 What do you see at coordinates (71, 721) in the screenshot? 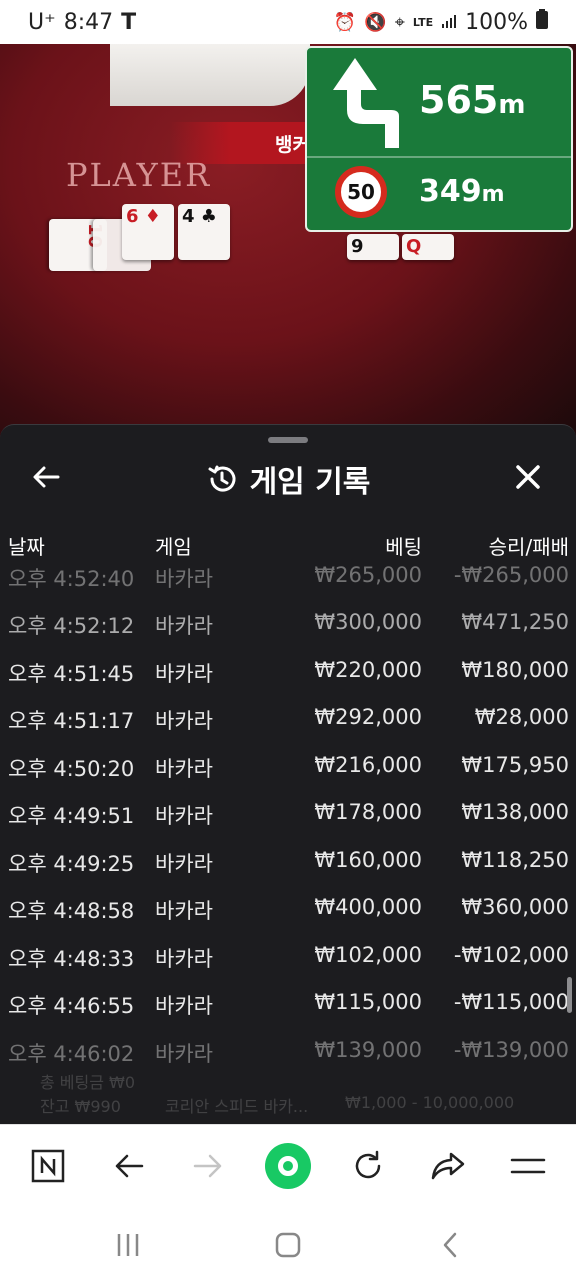
I see `row-time: 오후 4:51:17` at bounding box center [71, 721].